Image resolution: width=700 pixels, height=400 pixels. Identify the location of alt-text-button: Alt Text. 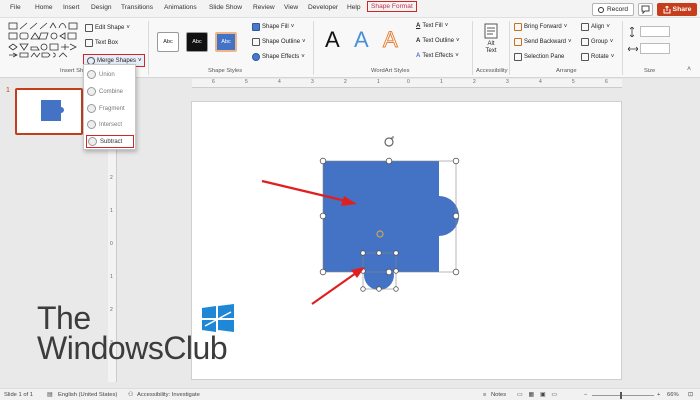
(491, 39).